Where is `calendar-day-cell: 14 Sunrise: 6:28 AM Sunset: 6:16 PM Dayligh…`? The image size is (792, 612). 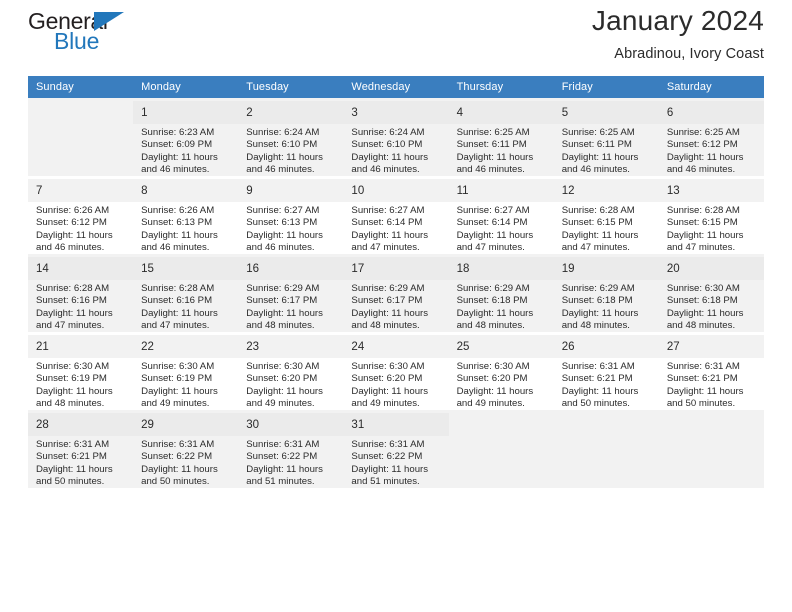
calendar-day-cell: 14 Sunrise: 6:28 AM Sunset: 6:16 PM Dayligh… is located at coordinates (81, 293).